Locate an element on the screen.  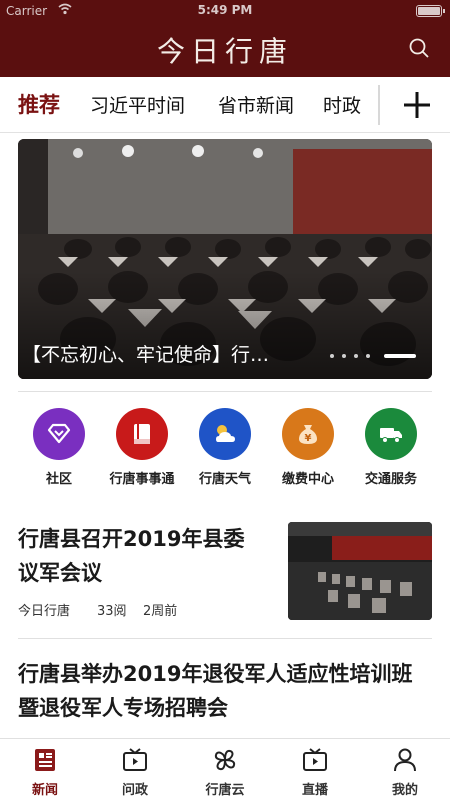
nav-label: 行唐云 is located at coordinates (225, 790).